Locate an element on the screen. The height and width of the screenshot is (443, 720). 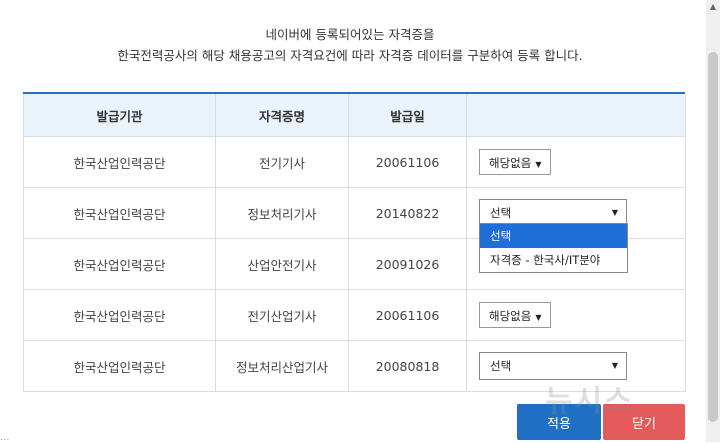
table-header-row: 발급기관 자격증명 발급일 is located at coordinates (354, 115).